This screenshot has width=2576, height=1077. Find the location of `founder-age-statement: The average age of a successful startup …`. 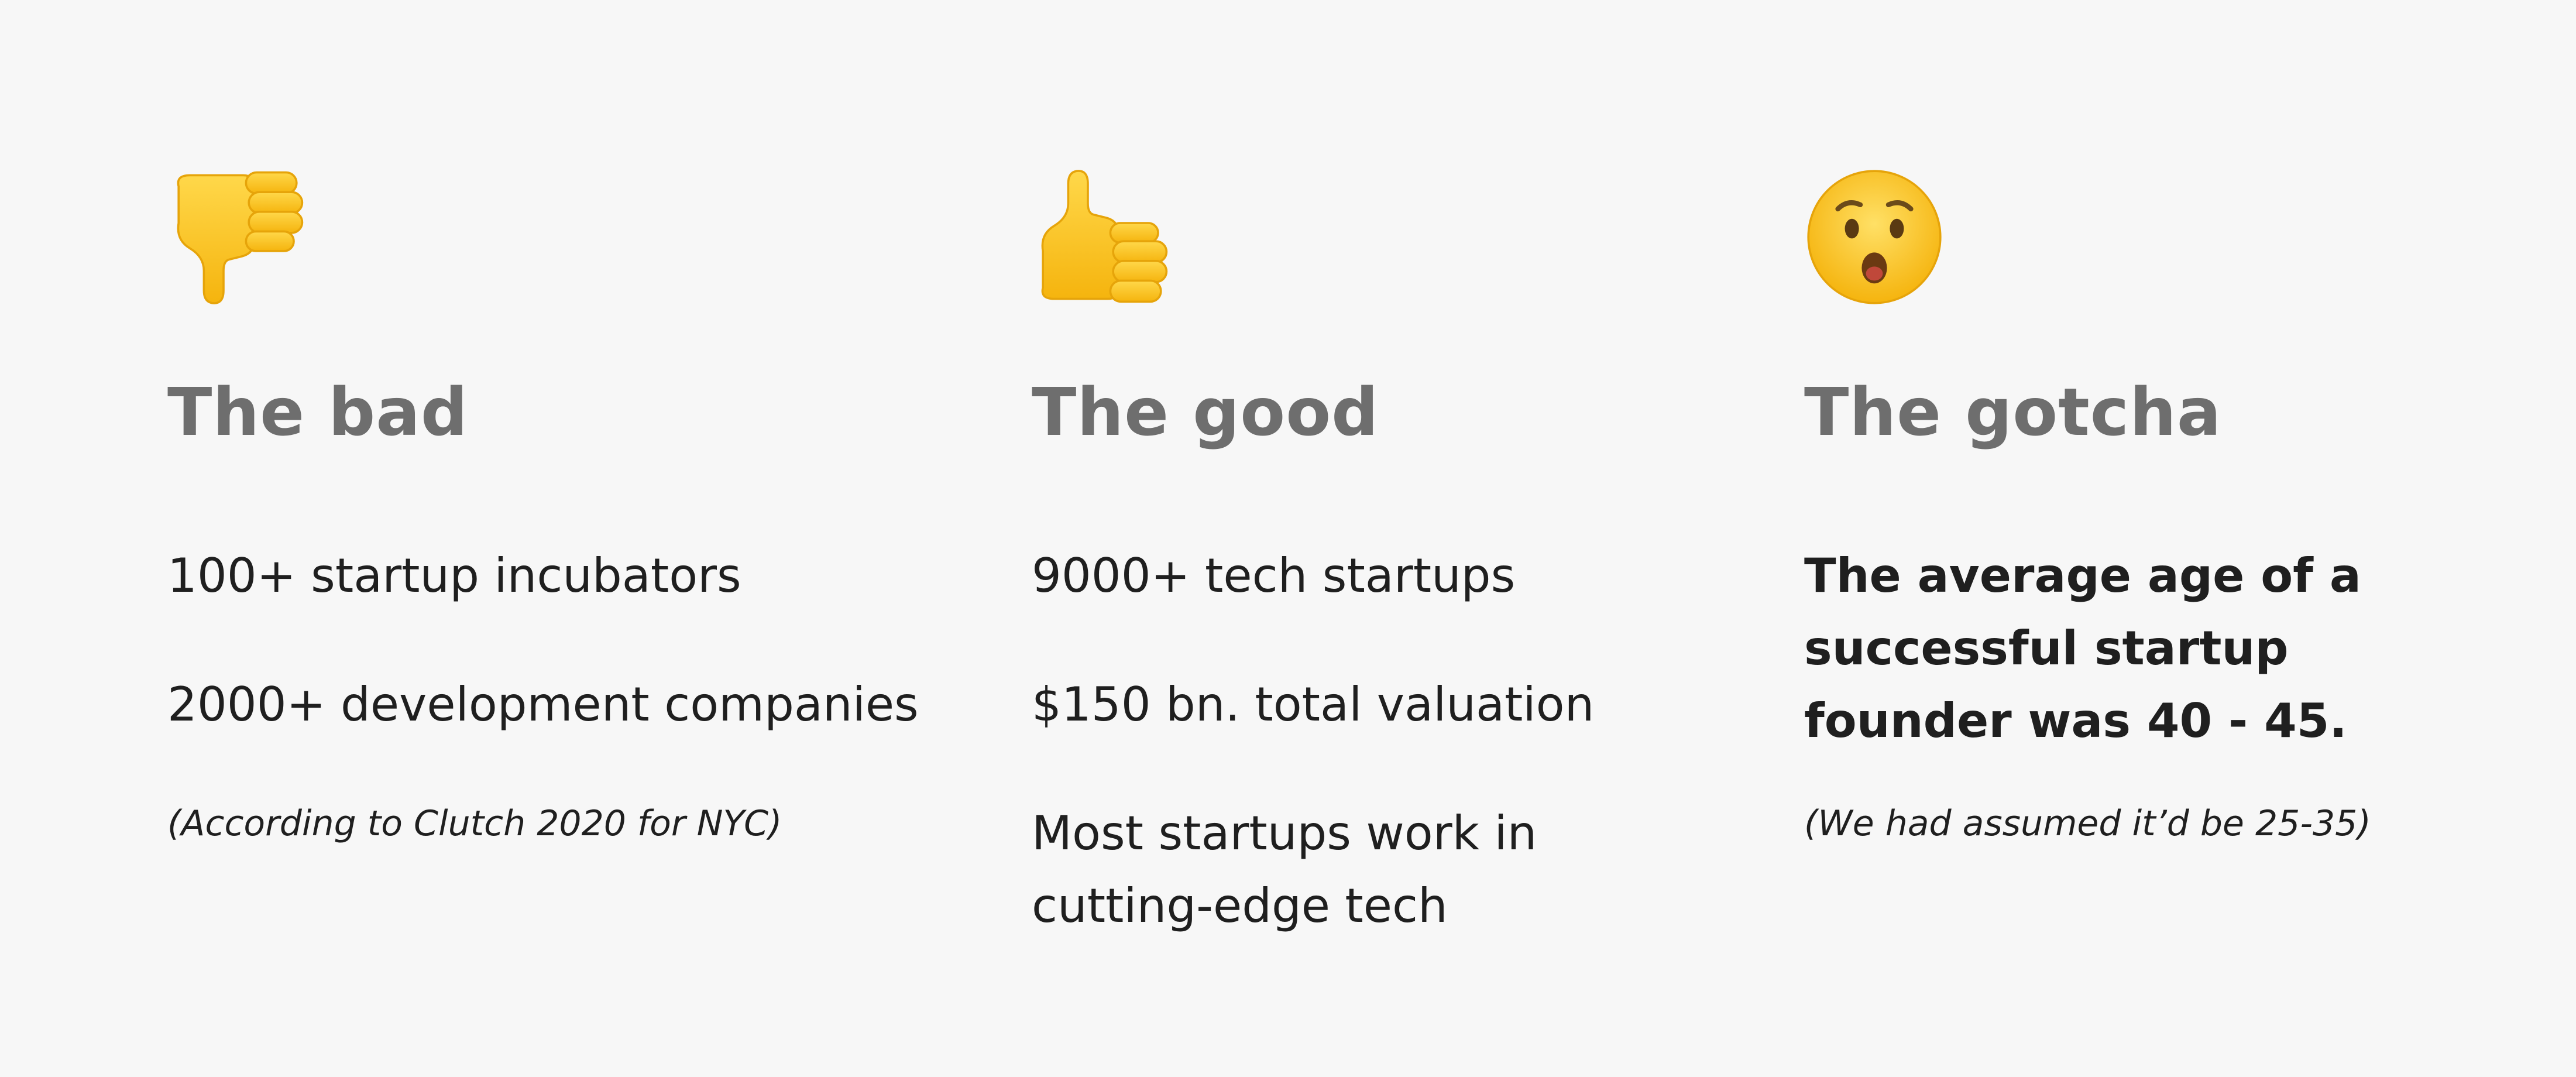

founder-age-statement: The average age of a successful startup … is located at coordinates (2083, 648).